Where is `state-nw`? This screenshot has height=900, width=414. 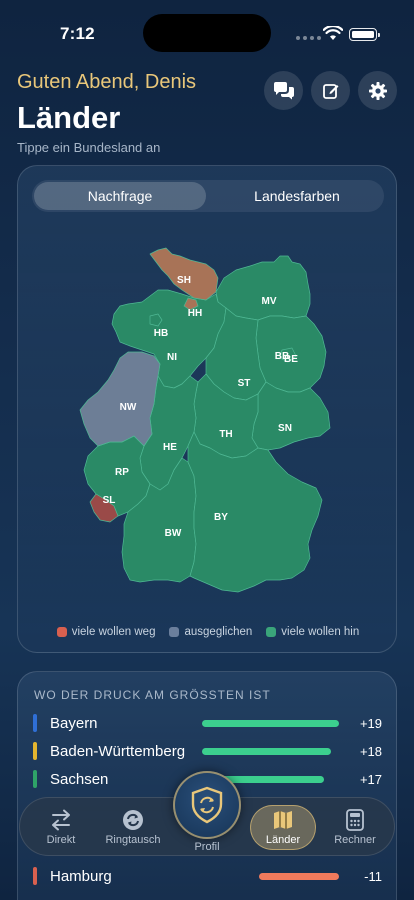 state-nw is located at coordinates (120, 399).